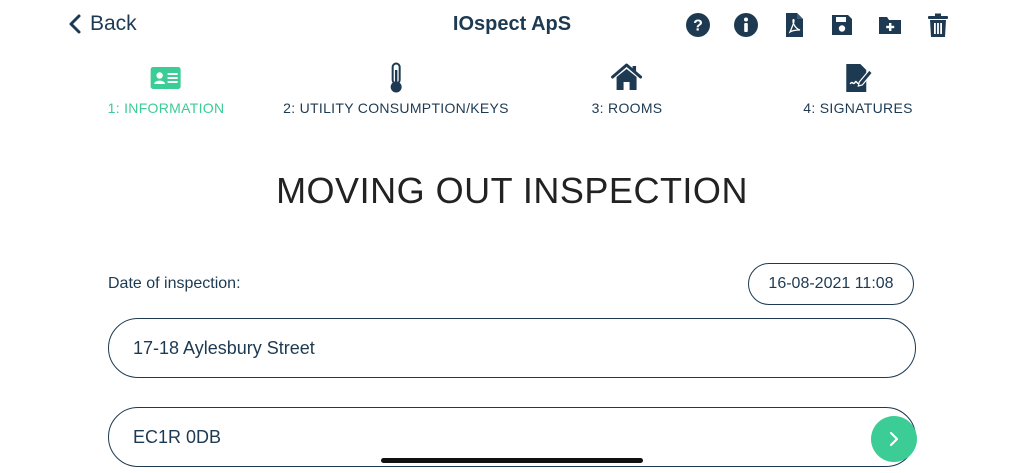 This screenshot has height=473, width=1024. Describe the element at coordinates (512, 190) in the screenshot. I see `page-title: MOVING OUT INSPECTION` at that location.